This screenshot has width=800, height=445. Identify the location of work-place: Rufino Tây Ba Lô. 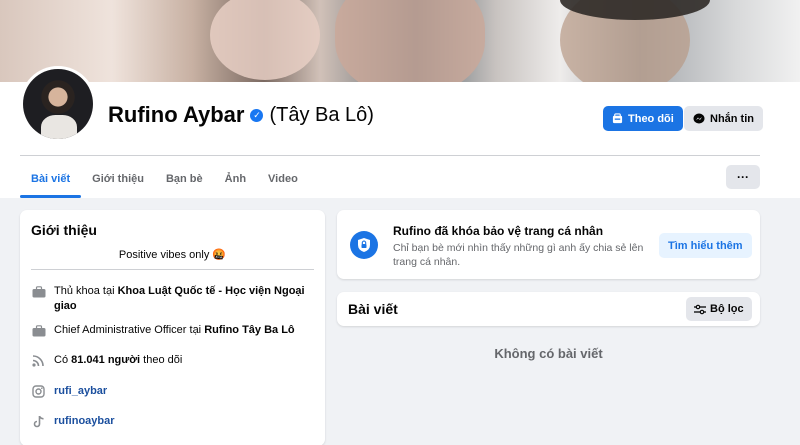
(249, 330).